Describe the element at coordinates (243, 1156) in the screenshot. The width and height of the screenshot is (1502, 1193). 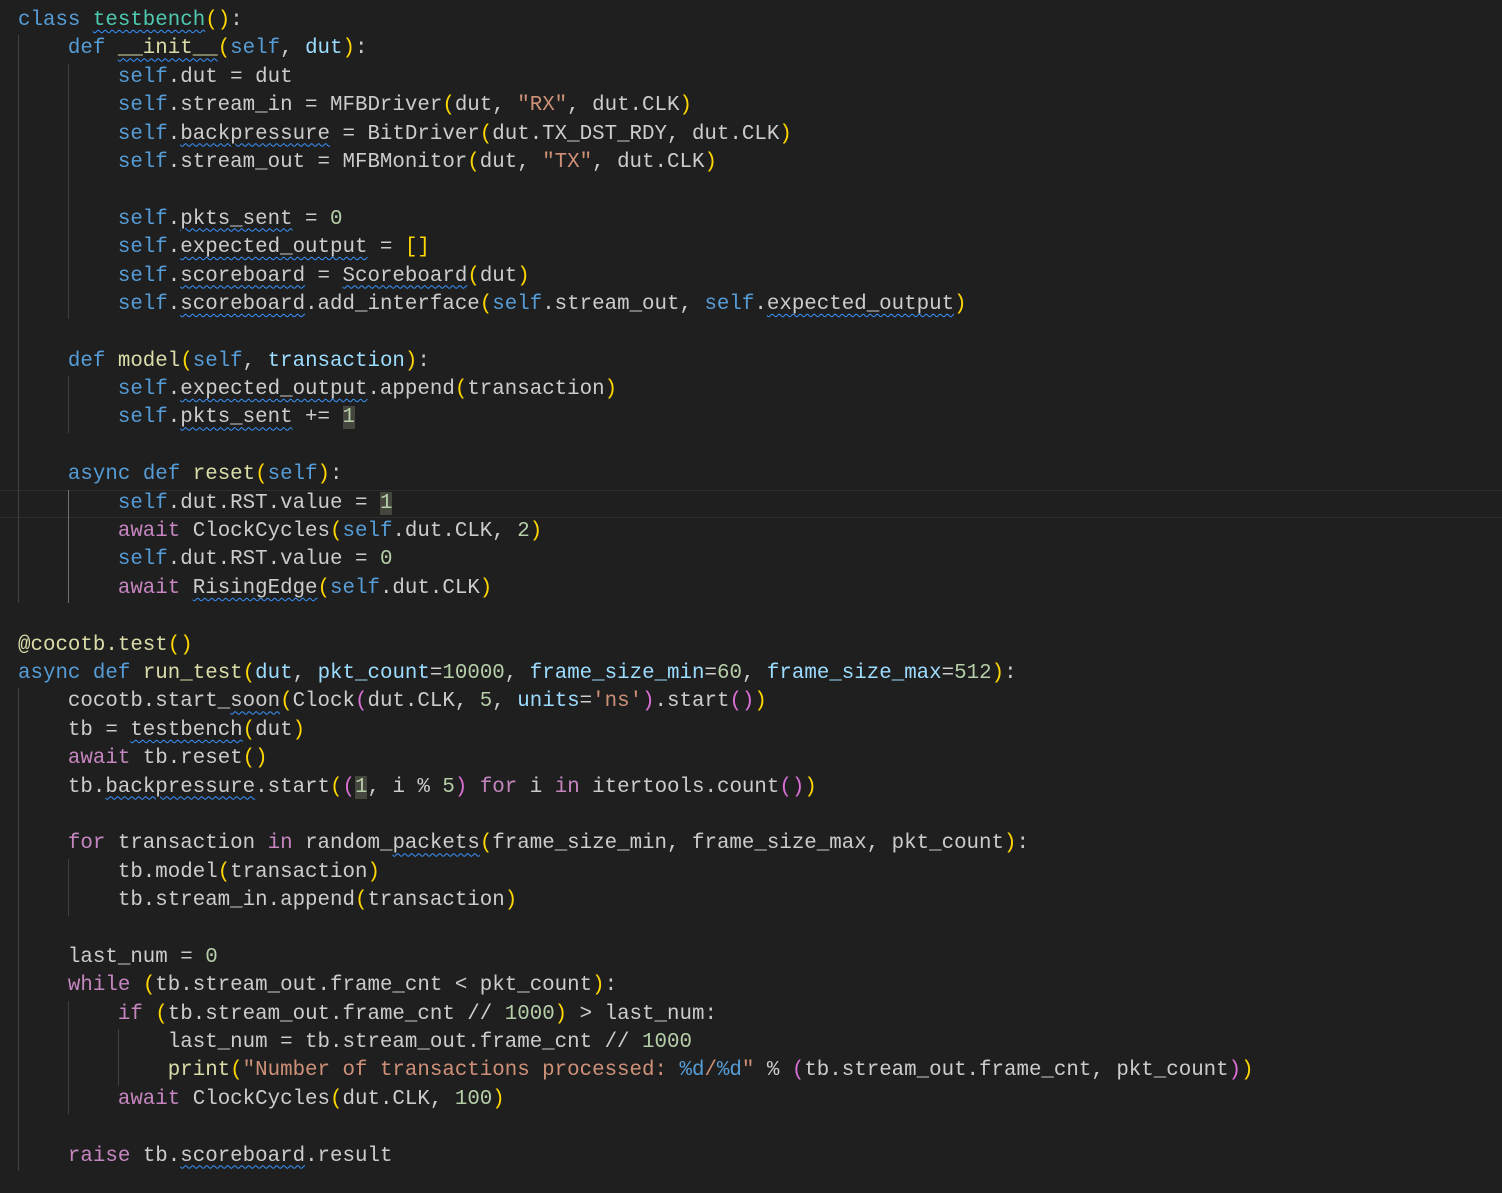
I see `squiggle-token: scoreboard` at that location.